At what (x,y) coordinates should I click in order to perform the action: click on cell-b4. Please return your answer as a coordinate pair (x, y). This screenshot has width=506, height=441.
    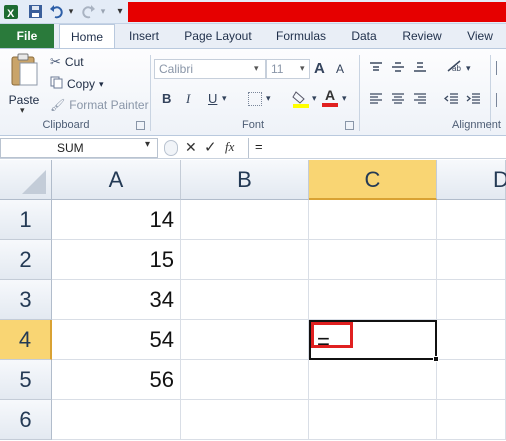
    Looking at the image, I should click on (245, 340).